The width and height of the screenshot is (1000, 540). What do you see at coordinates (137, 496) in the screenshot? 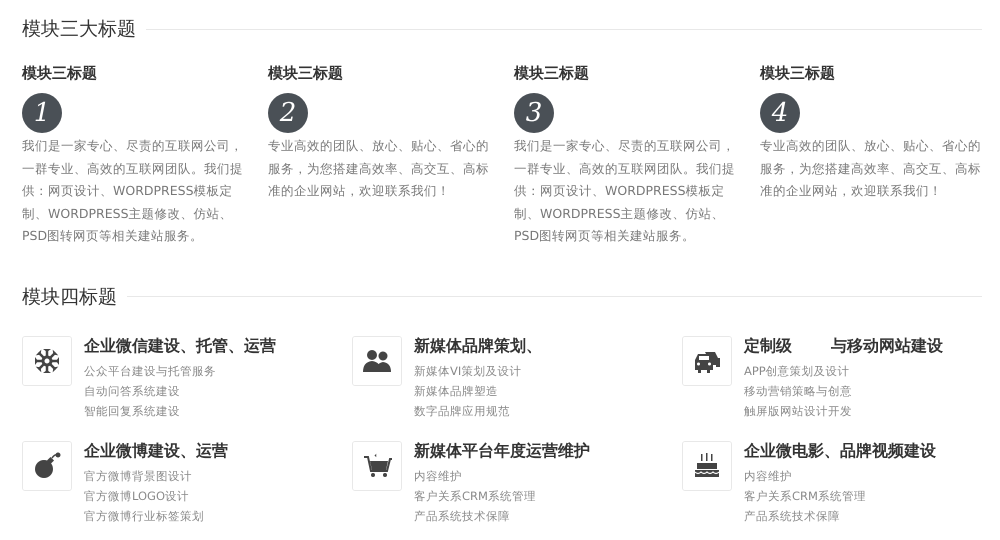
I see `service-item: 官方微博LOGO设计` at bounding box center [137, 496].